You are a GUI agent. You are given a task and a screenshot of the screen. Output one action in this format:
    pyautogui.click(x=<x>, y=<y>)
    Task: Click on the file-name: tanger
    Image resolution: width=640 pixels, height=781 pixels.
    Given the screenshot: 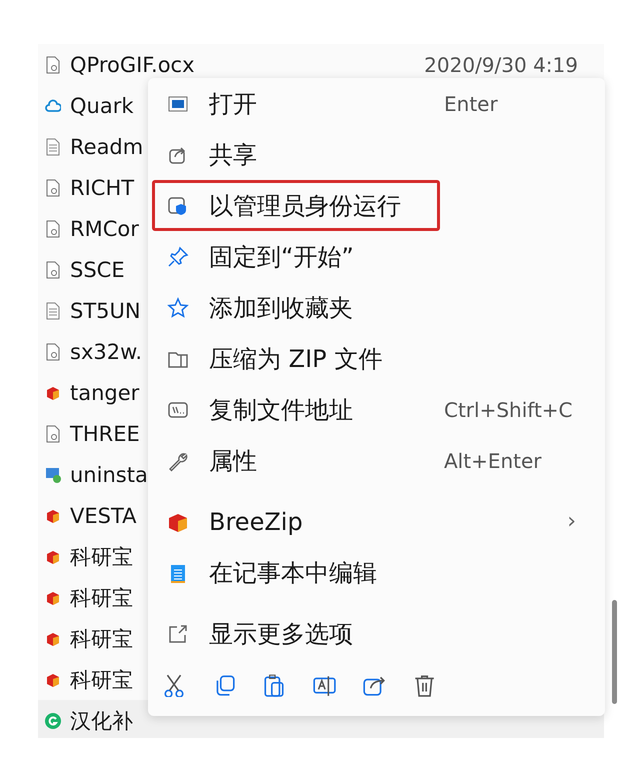 What is the action you would take?
    pyautogui.click(x=105, y=392)
    